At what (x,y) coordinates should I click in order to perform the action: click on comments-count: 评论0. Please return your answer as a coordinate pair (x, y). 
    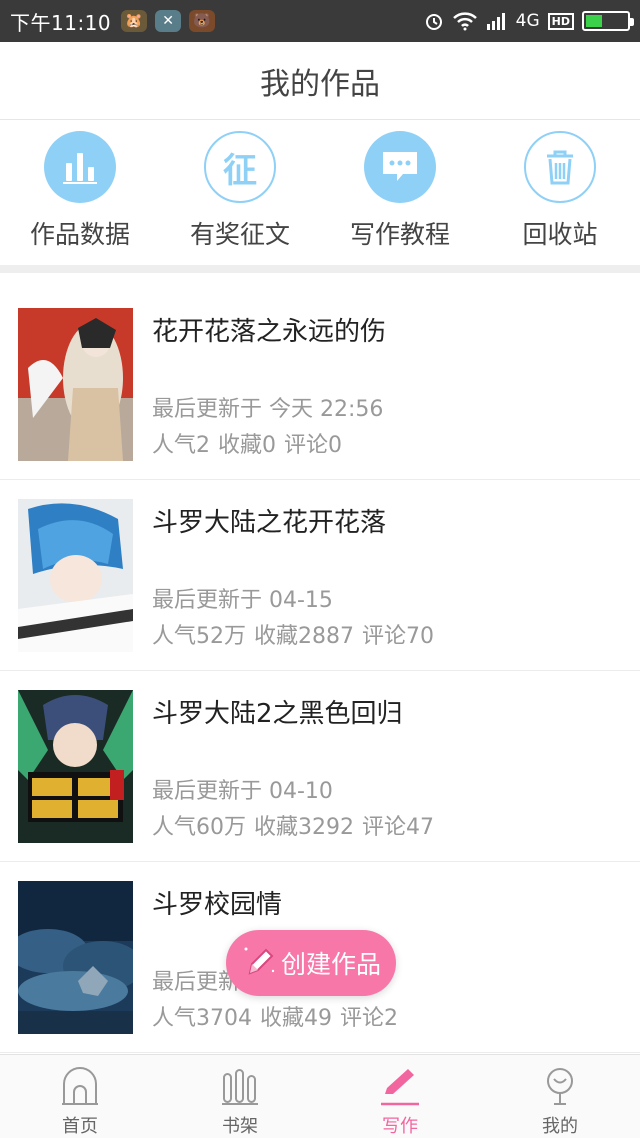
    Looking at the image, I should click on (313, 445).